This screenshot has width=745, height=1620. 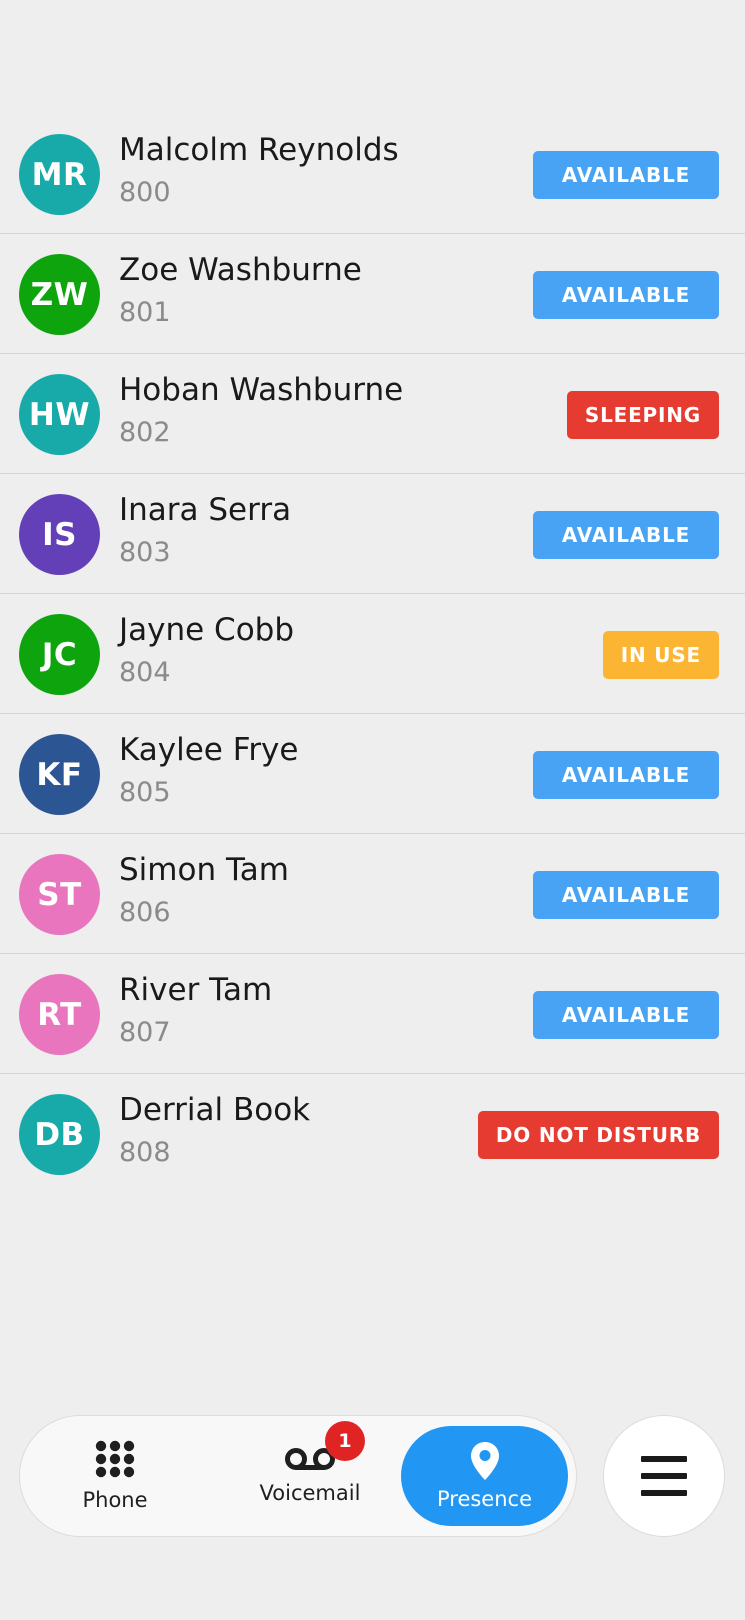 What do you see at coordinates (59, 774) in the screenshot?
I see `avatar: KF` at bounding box center [59, 774].